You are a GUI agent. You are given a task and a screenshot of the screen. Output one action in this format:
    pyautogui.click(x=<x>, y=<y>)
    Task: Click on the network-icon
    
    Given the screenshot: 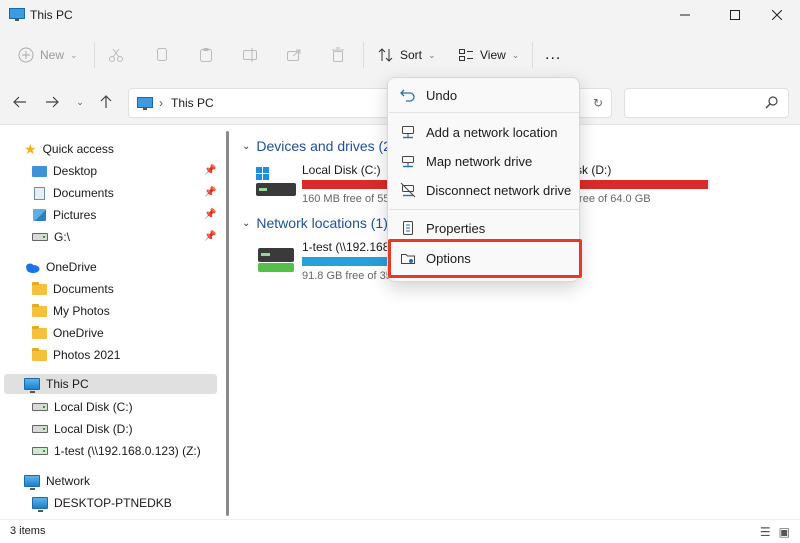 What is the action you would take?
    pyautogui.click(x=32, y=482)
    